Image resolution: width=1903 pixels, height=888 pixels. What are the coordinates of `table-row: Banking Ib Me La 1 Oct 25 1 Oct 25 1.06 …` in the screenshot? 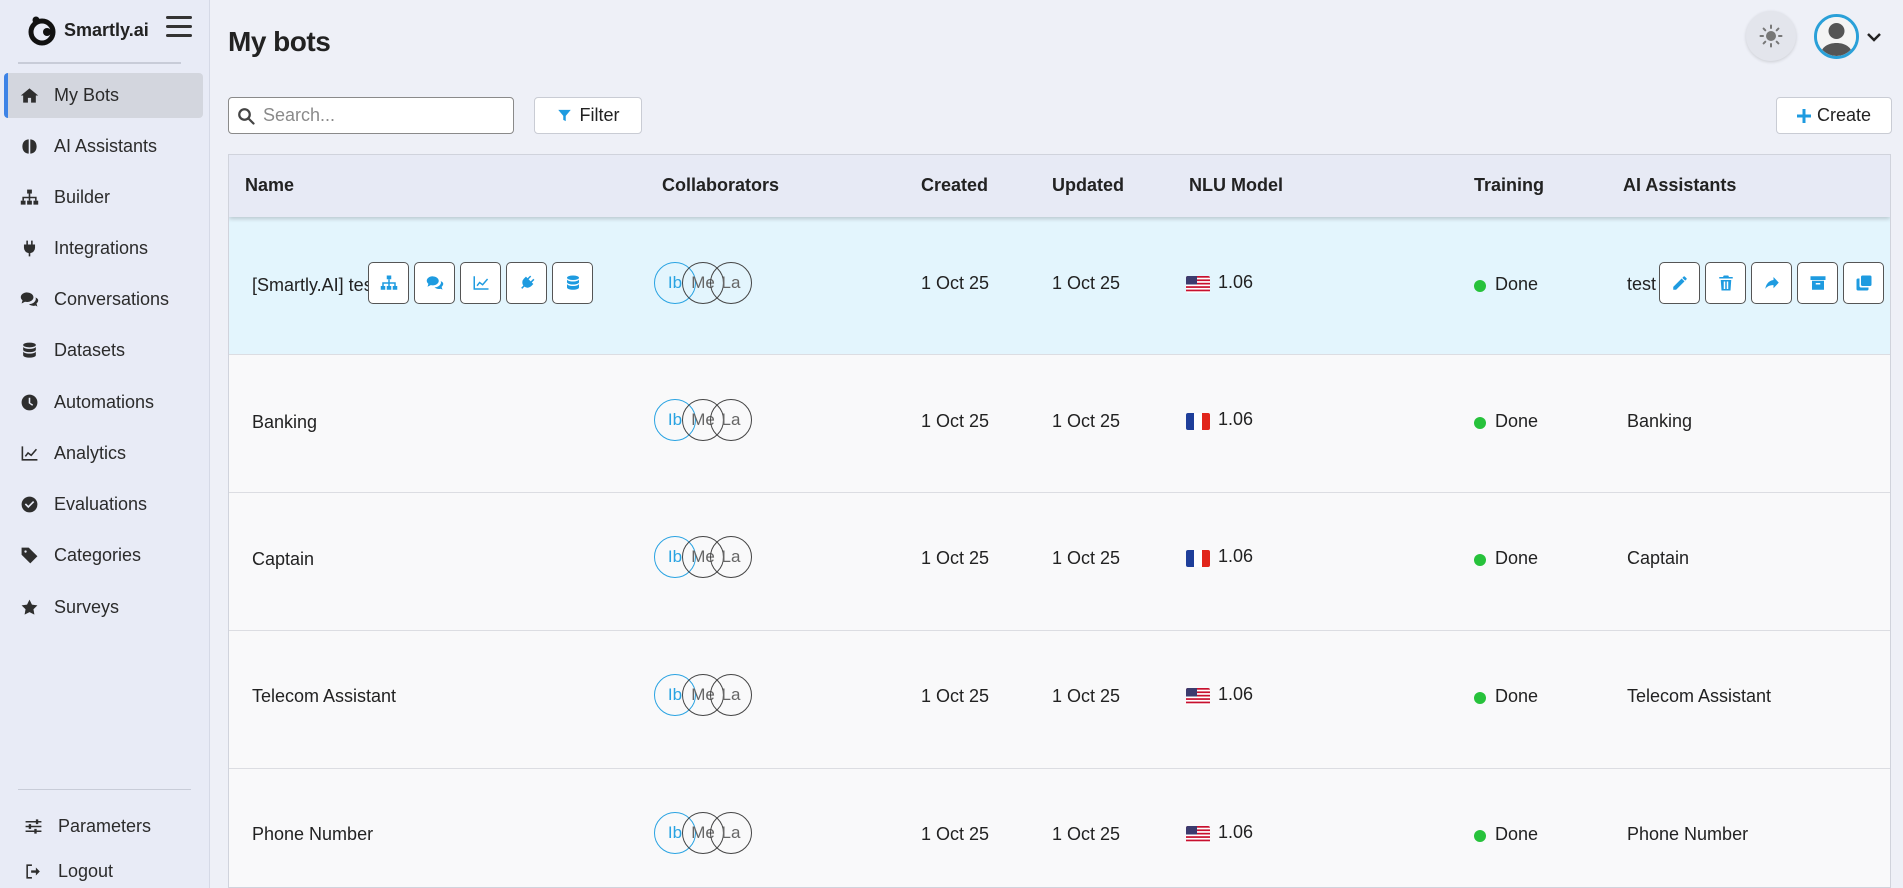 It's located at (1059, 424).